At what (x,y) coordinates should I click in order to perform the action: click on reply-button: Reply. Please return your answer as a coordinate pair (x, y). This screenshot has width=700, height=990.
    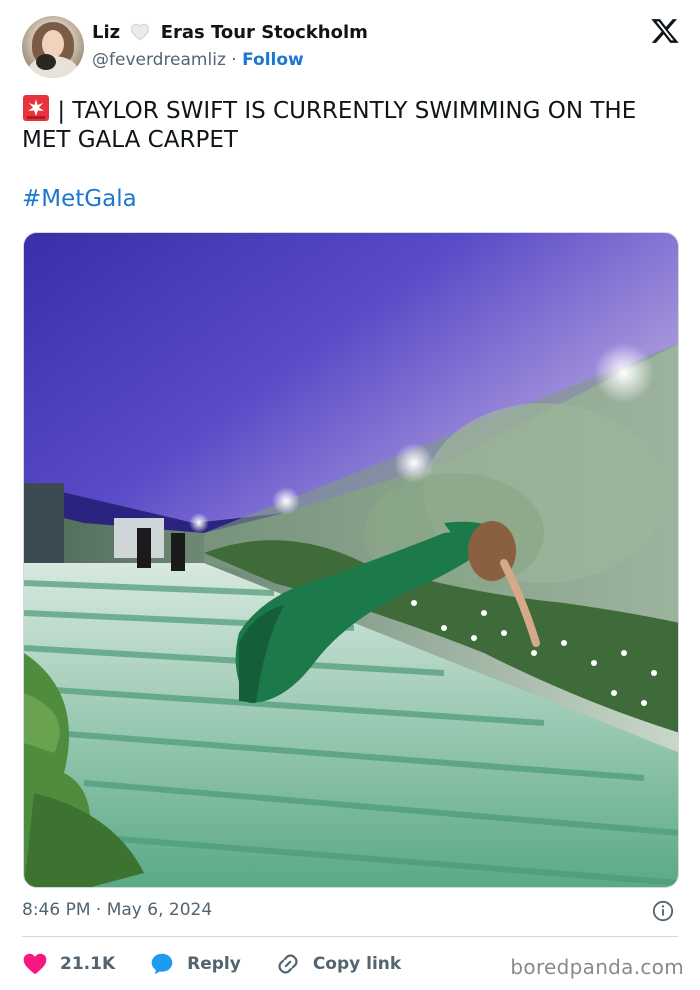
    Looking at the image, I should click on (195, 964).